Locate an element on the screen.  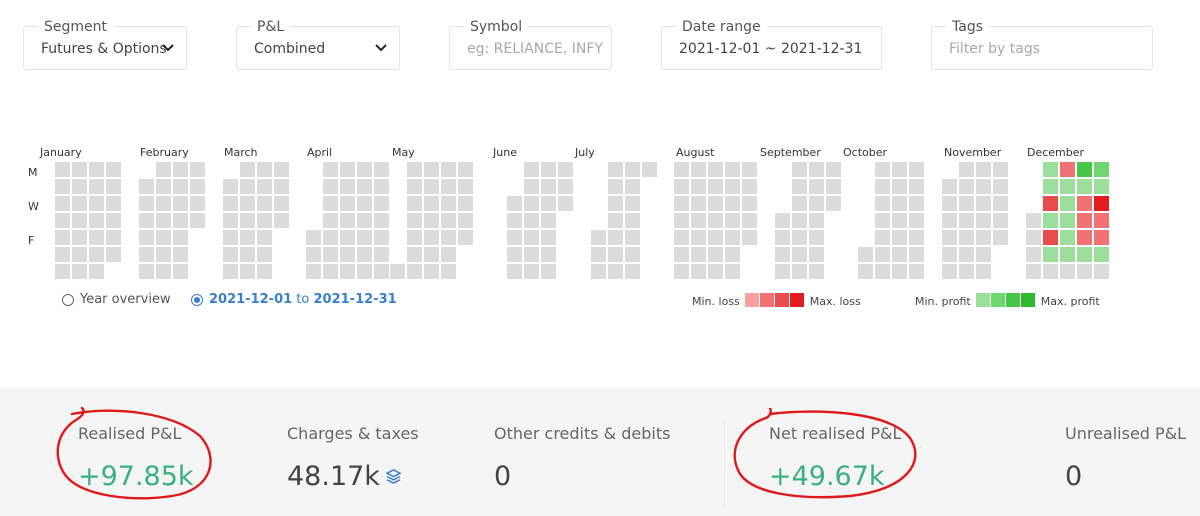
pnl-select: P&L Combined is located at coordinates (318, 44).